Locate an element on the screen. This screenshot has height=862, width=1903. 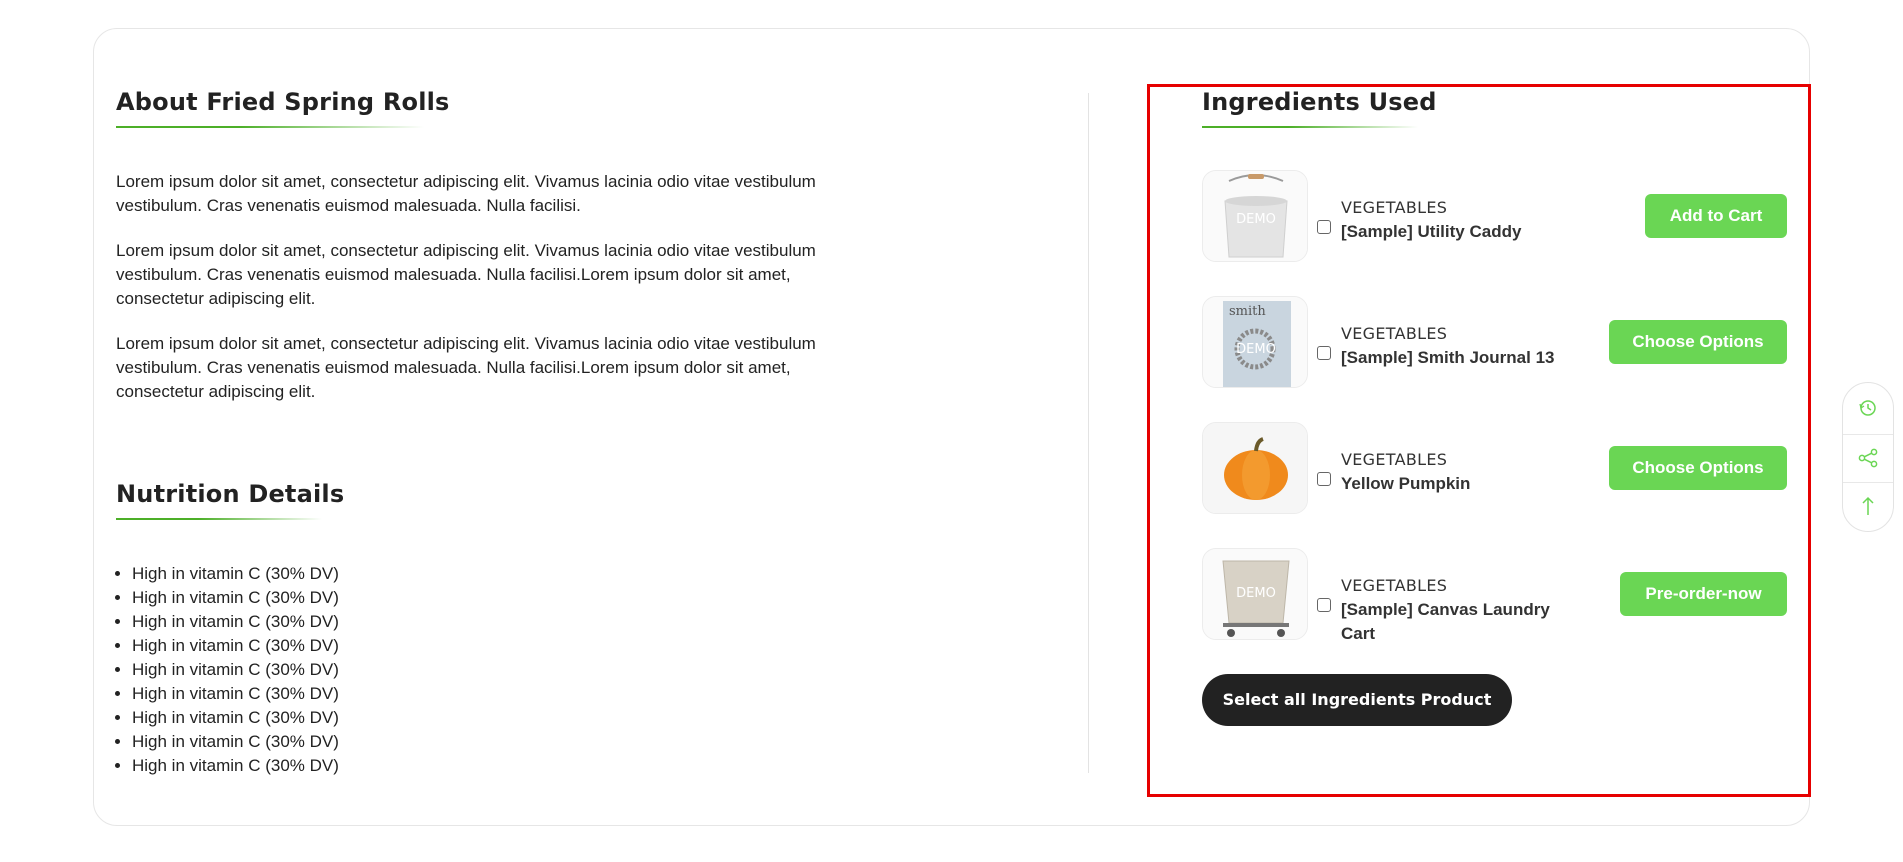
nutrition-title-underline is located at coordinates (219, 519).